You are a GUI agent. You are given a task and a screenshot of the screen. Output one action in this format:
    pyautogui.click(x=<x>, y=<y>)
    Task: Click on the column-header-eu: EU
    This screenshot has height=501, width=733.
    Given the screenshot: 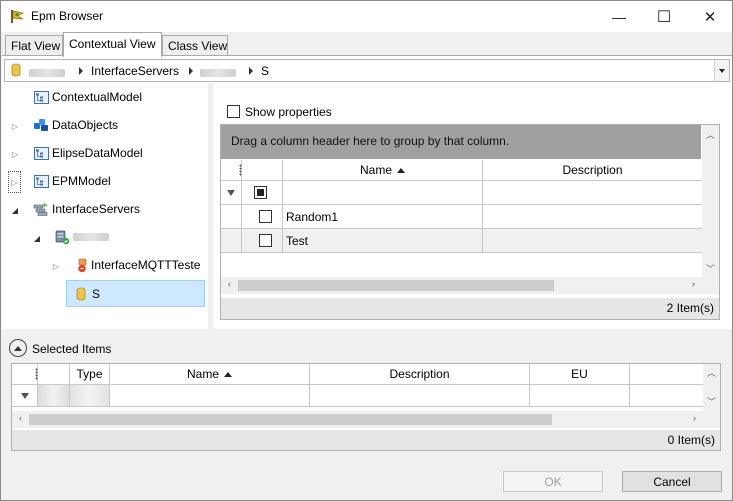 What is the action you would take?
    pyautogui.click(x=580, y=374)
    